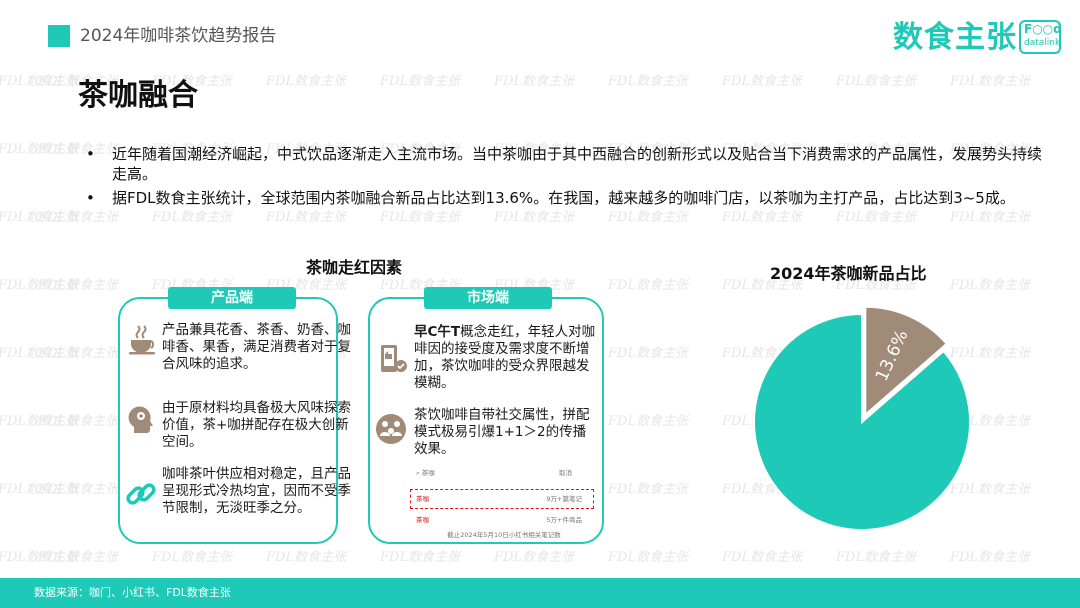 Image resolution: width=1080 pixels, height=608 pixels. What do you see at coordinates (178, 36) in the screenshot?
I see `report-title: 2024年咖啡茶饮趋势报告` at bounding box center [178, 36].